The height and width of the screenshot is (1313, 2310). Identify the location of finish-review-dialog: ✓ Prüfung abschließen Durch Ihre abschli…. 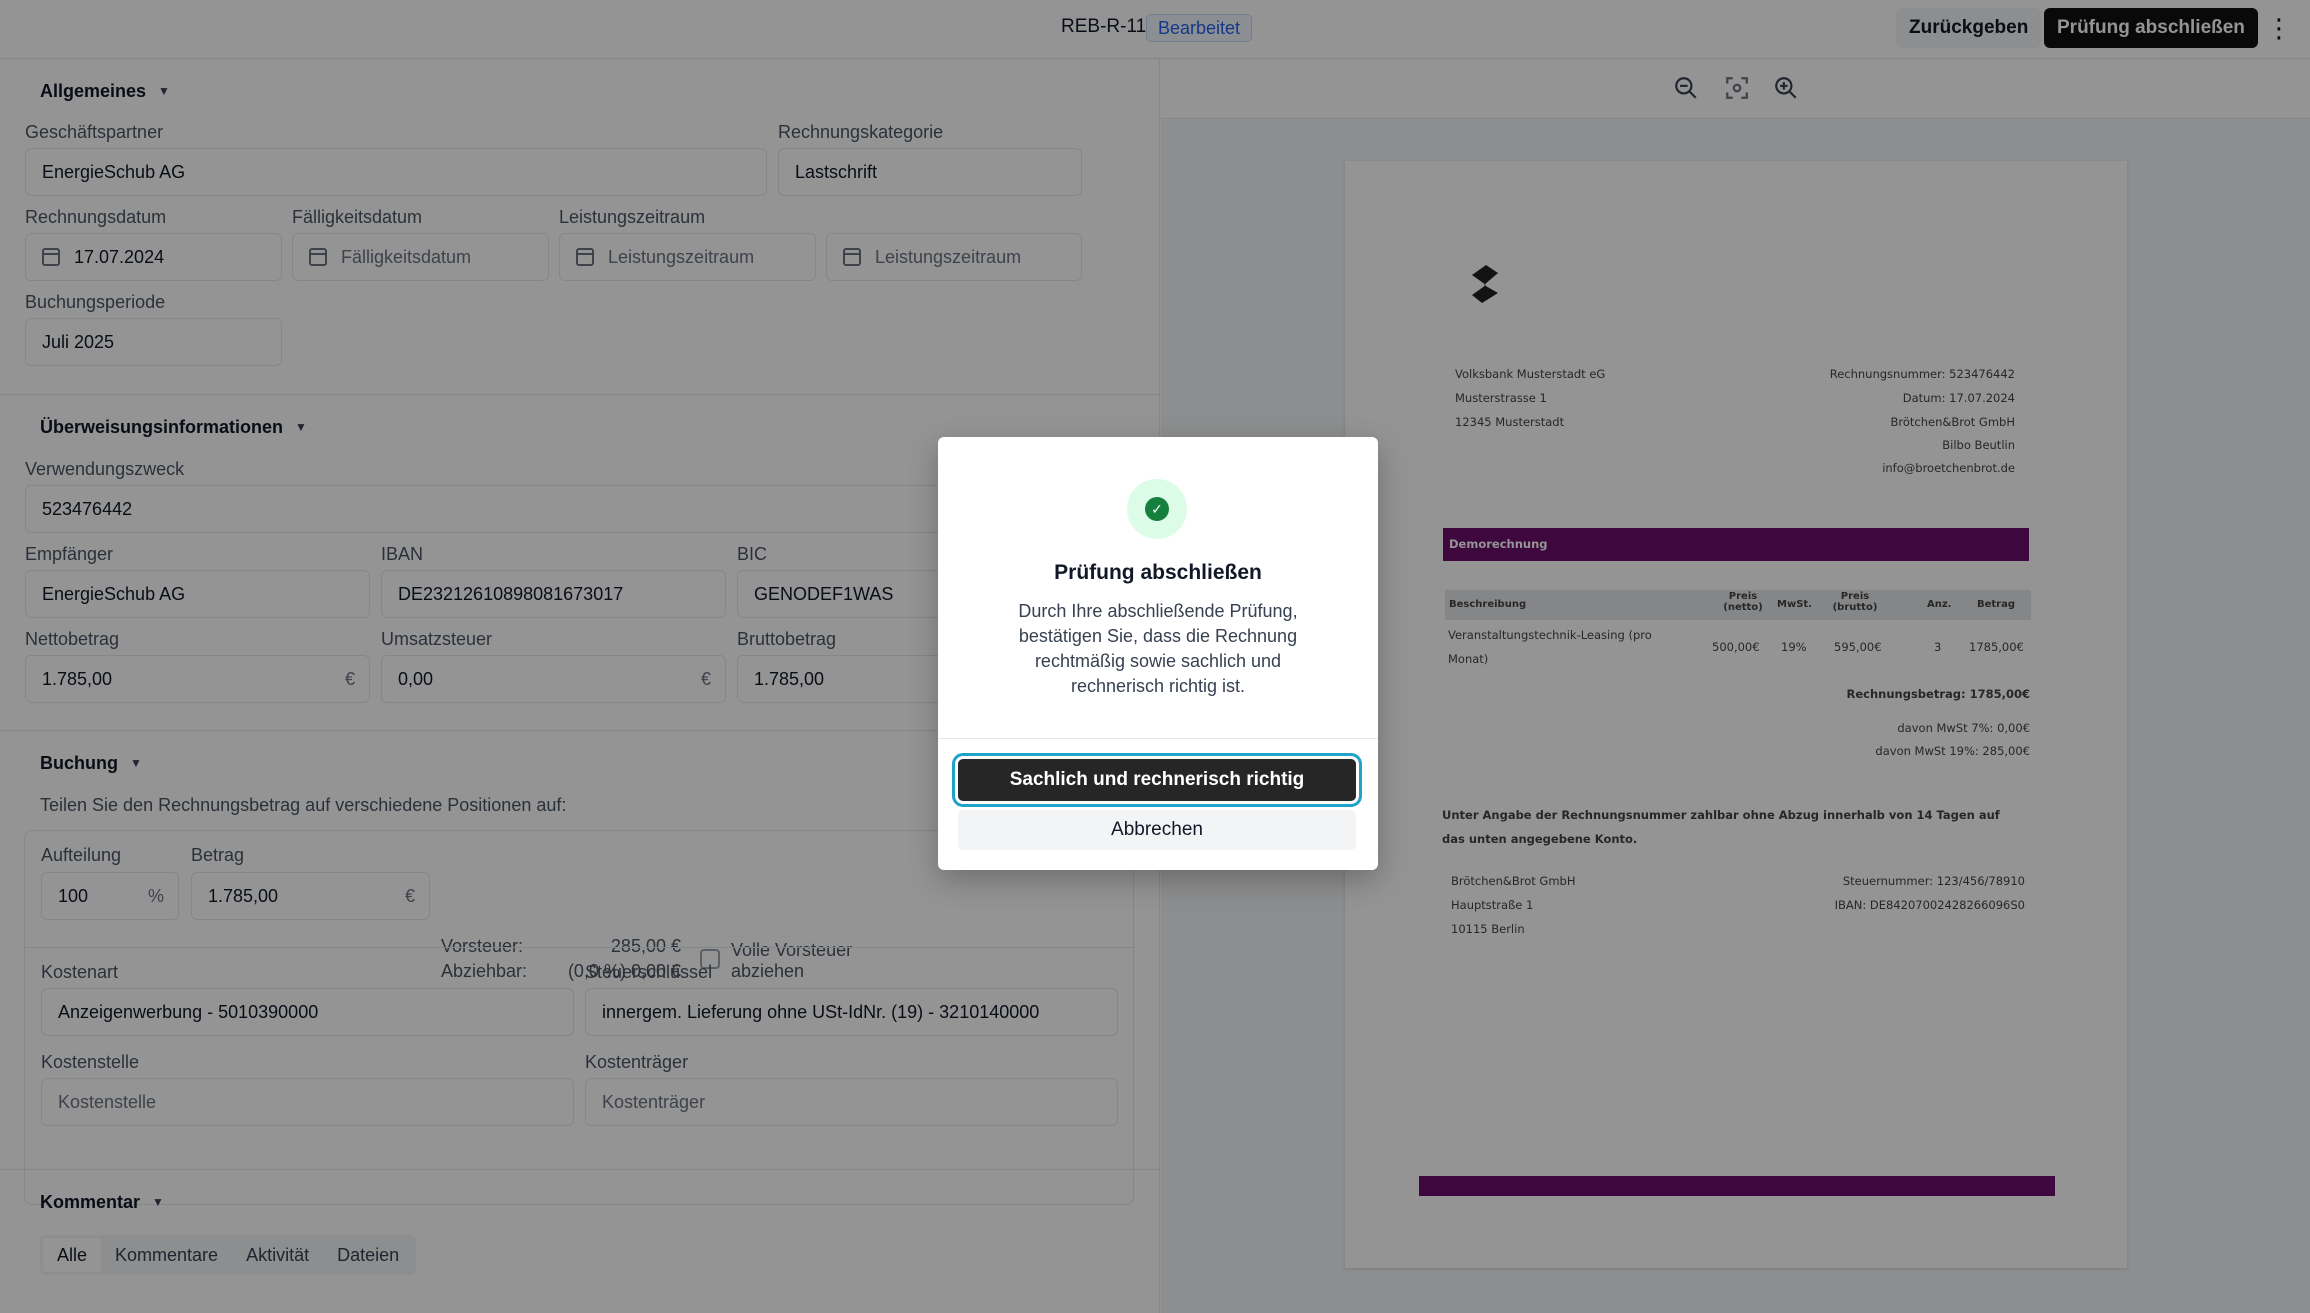
(1158, 653).